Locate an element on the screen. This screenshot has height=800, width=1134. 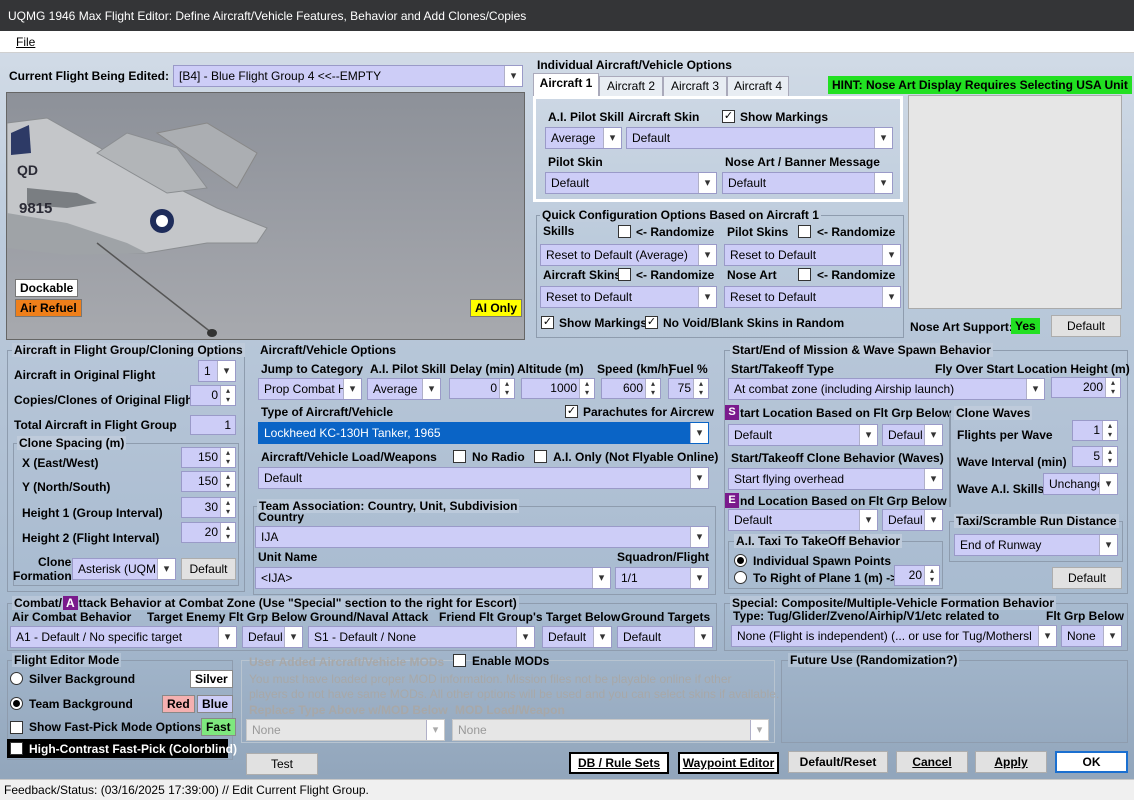
silver-background-radio is located at coordinates (16, 678).